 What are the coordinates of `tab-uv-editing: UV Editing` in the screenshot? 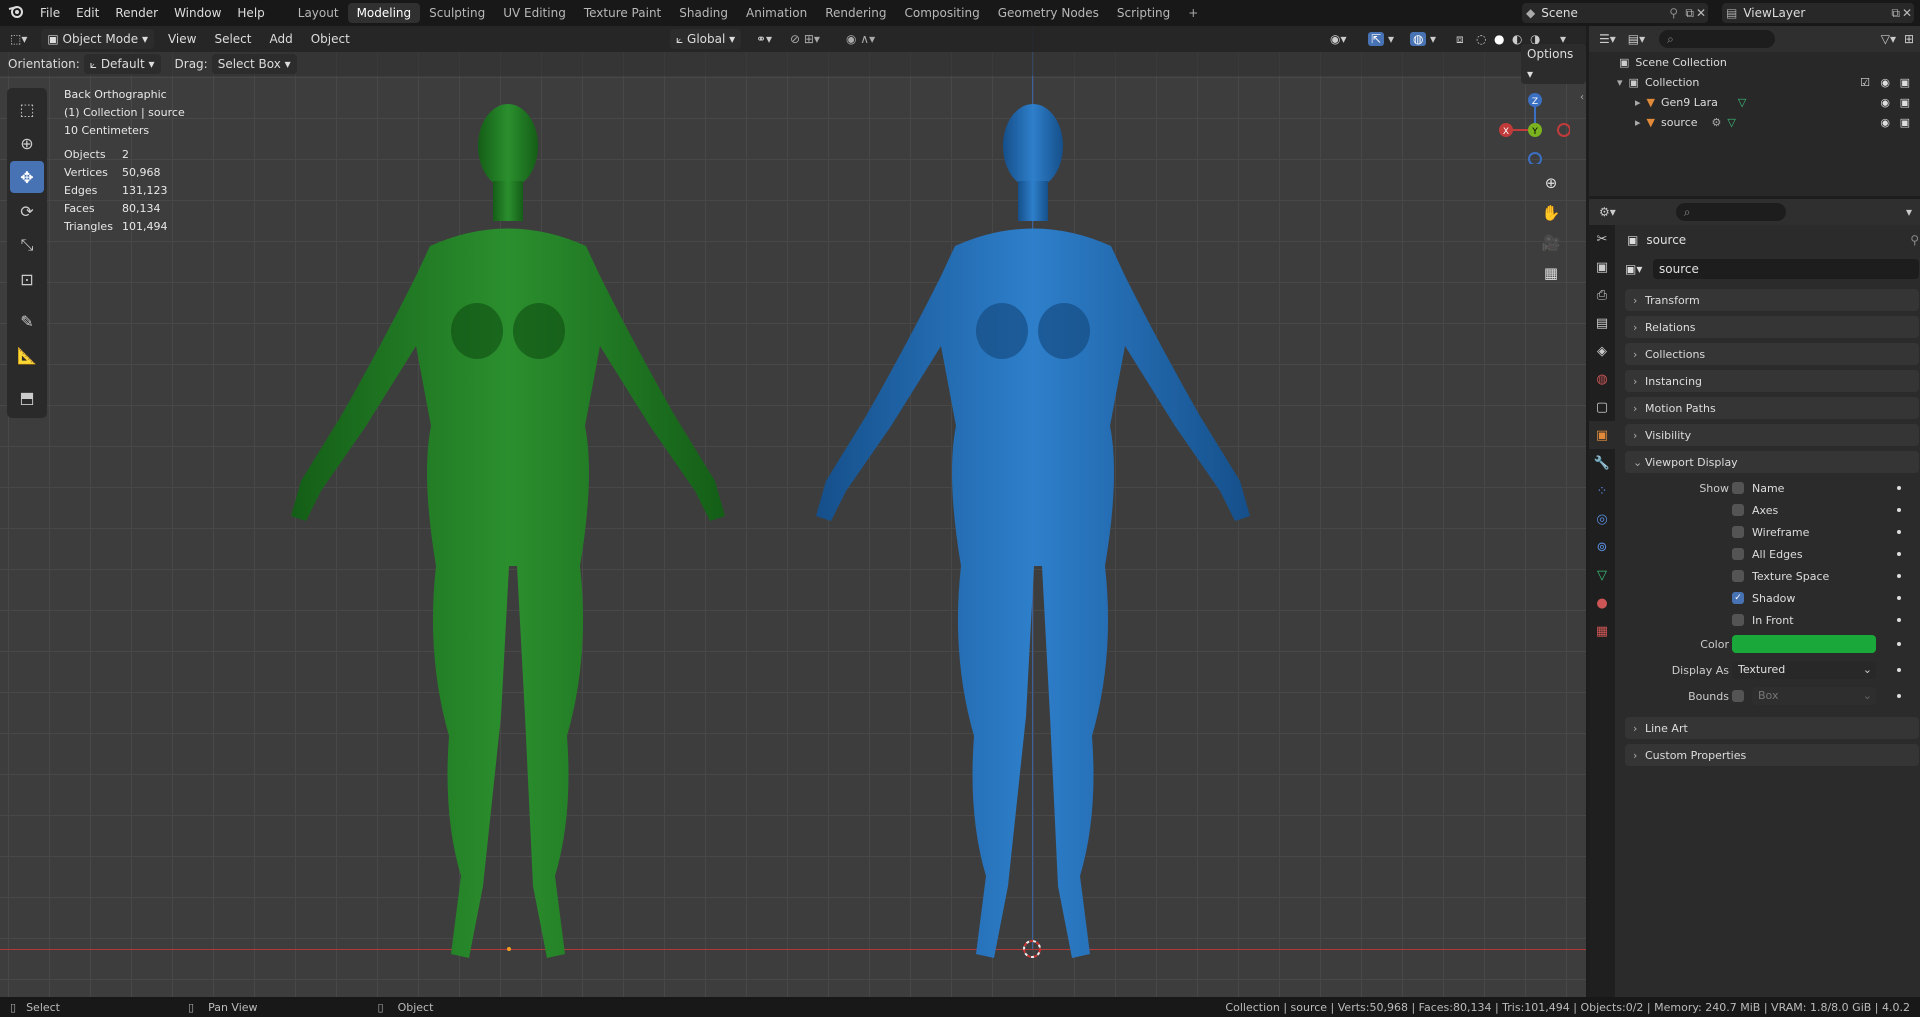 It's located at (534, 13).